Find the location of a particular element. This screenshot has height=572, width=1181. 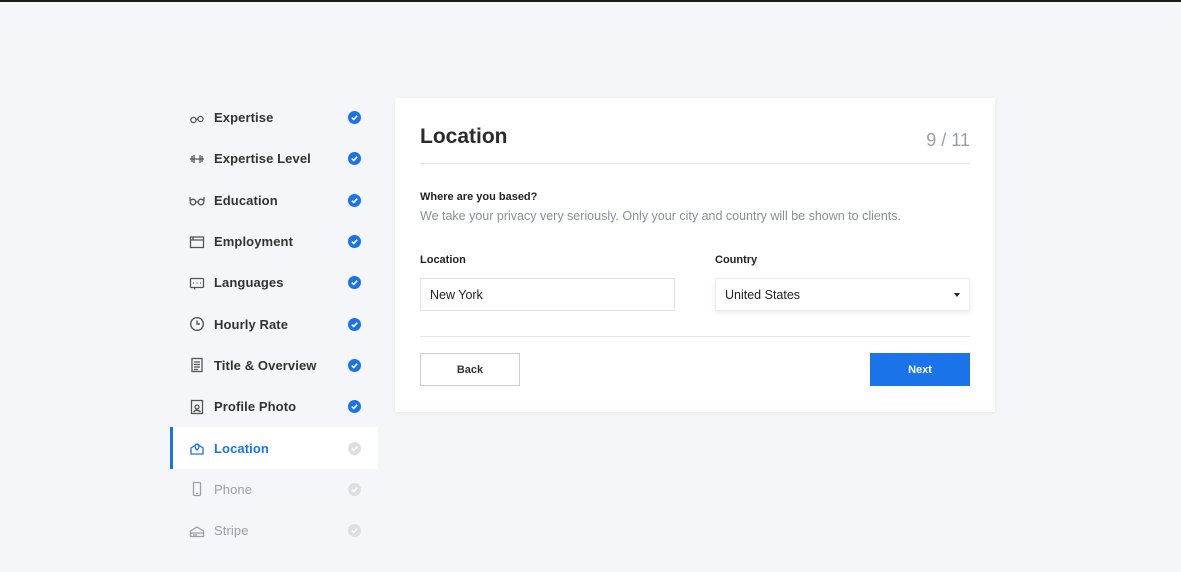

sidebar-item-profile-photo: Profile Photo is located at coordinates (274, 406).